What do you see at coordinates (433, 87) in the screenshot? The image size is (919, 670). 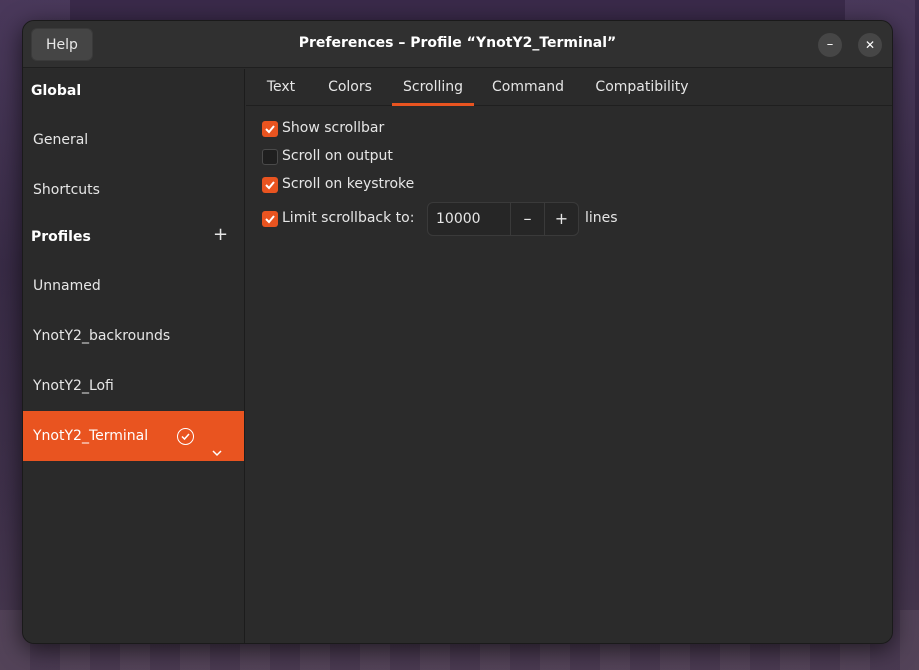 I see `tab-scrolling: Scrolling` at bounding box center [433, 87].